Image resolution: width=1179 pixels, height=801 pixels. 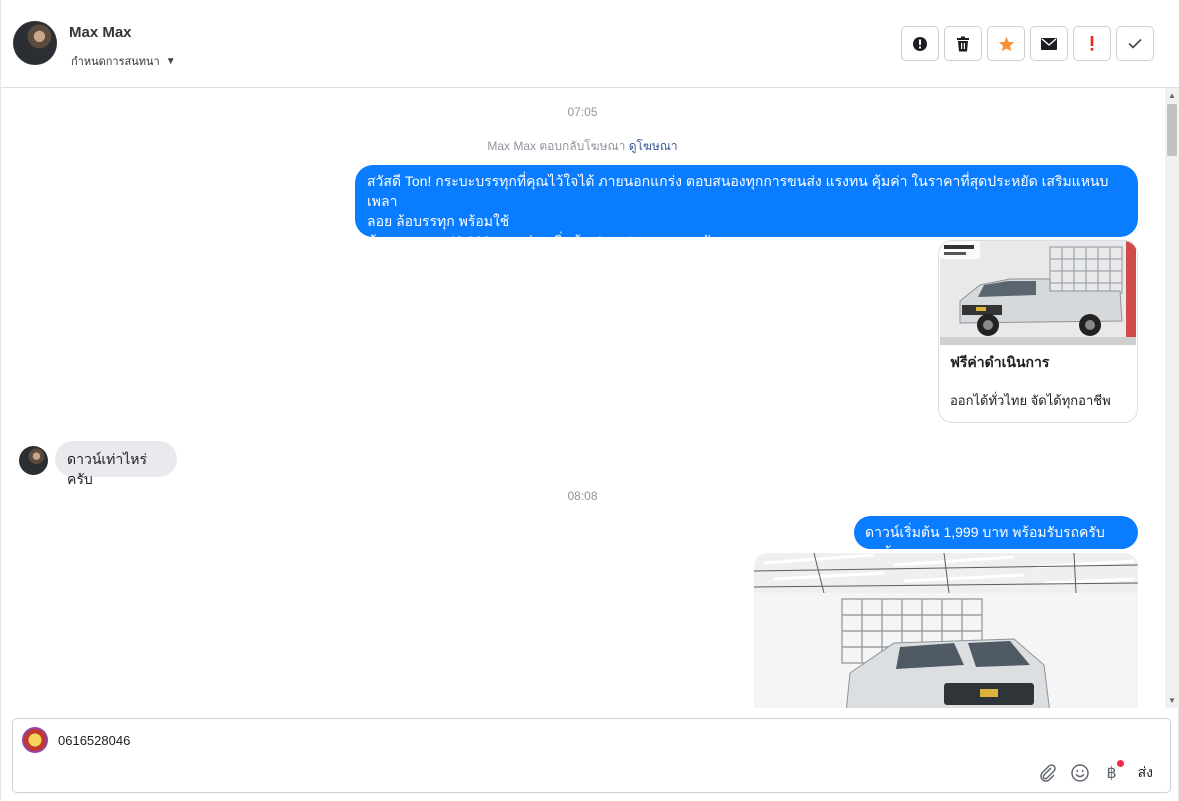 I want to click on ad-reply-notice: Max Max ตอบกลับโฆษณา ดูโฆษณา, so click(x=582, y=146).